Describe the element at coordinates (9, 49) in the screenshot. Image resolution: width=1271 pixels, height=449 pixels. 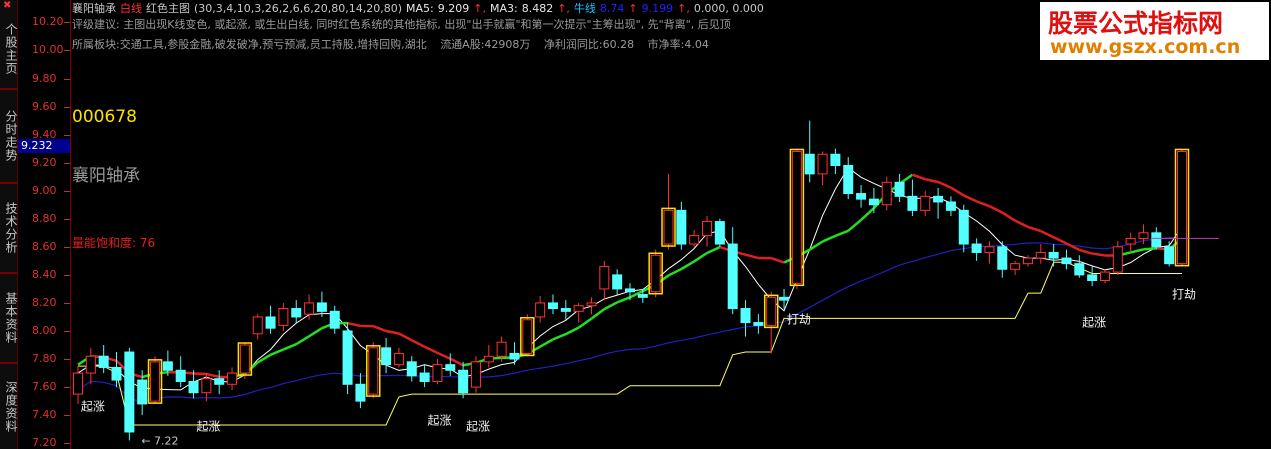
I see `tab-stock-home: 个股主页` at that location.